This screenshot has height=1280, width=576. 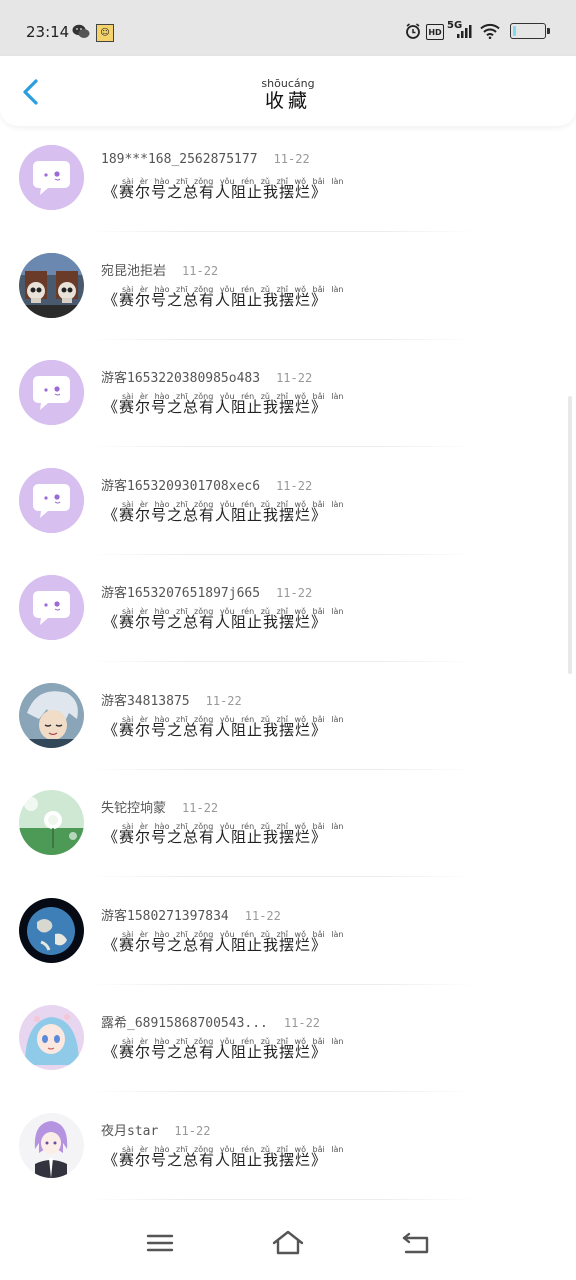 What do you see at coordinates (287, 101) in the screenshot?
I see `page-title-text: 收藏` at bounding box center [287, 101].